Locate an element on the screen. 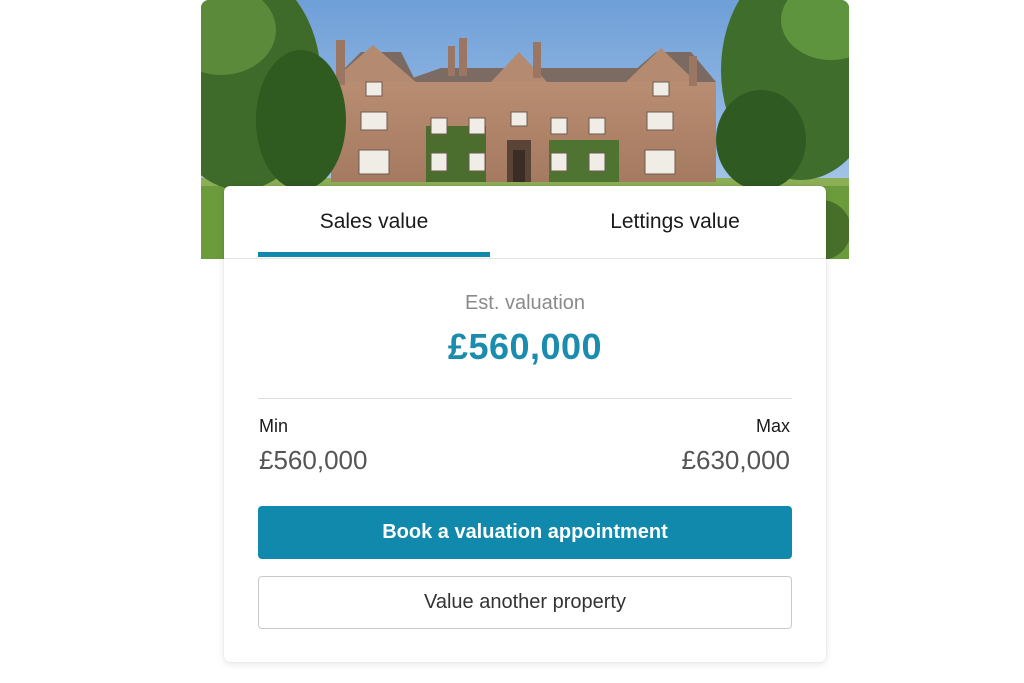 Image resolution: width=1024 pixels, height=683 pixels. tab-lettings-value: Lettings value is located at coordinates (675, 222).